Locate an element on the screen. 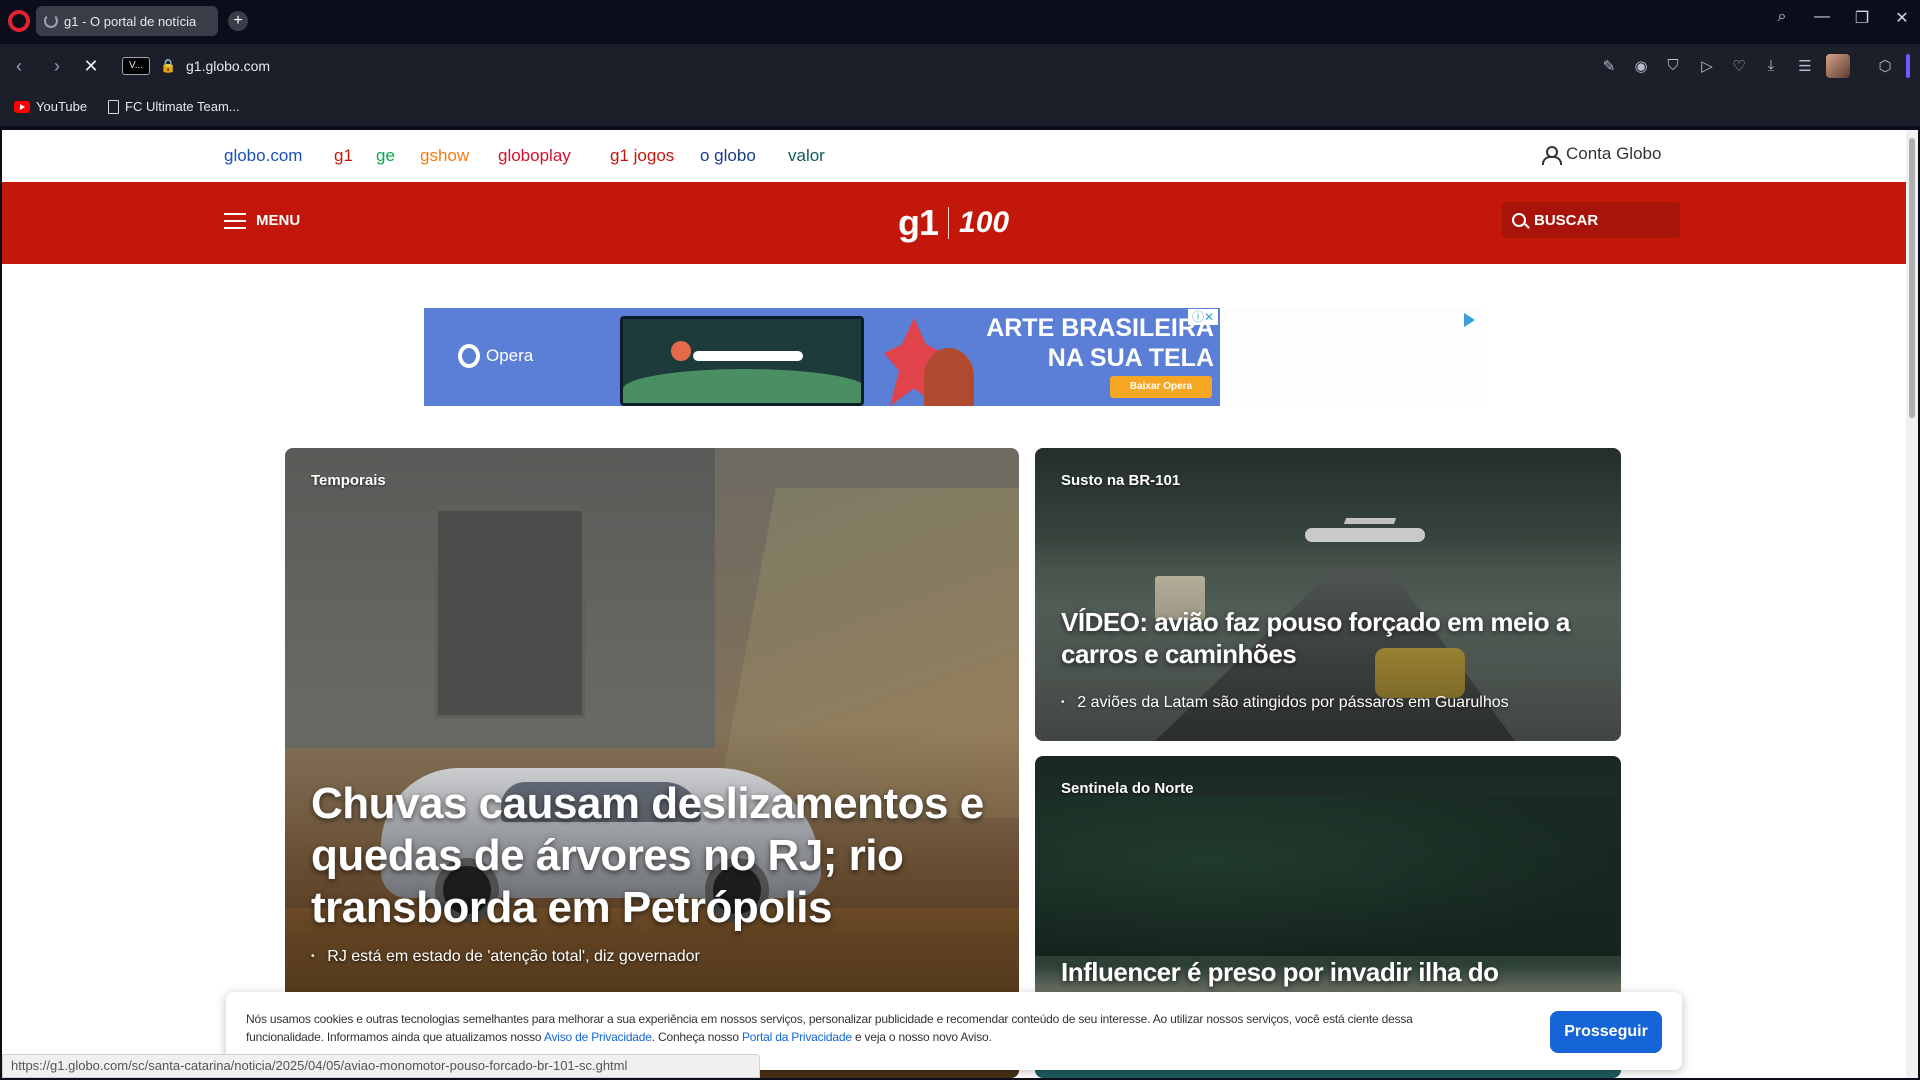 This screenshot has height=1080, width=1920. tab-bar: g1 - O portal de notícia + ⌕ — ❐ ✕ is located at coordinates (960, 22).